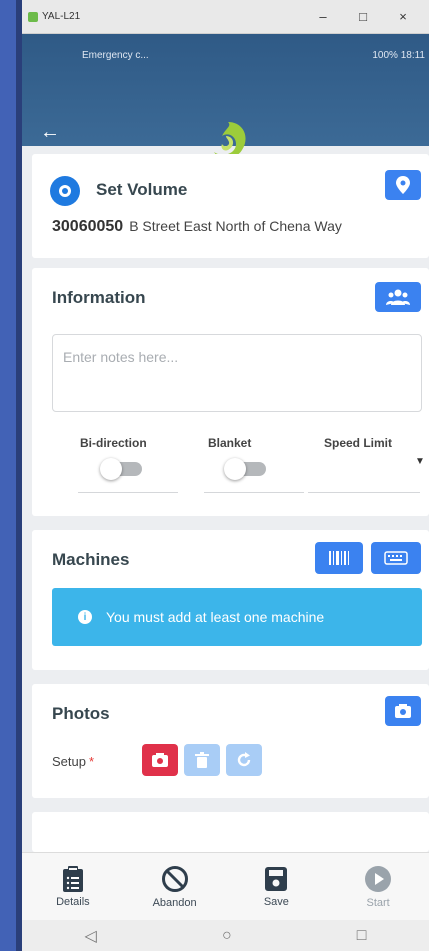  What do you see at coordinates (91, 761) in the screenshot?
I see `required-mark: *` at bounding box center [91, 761].